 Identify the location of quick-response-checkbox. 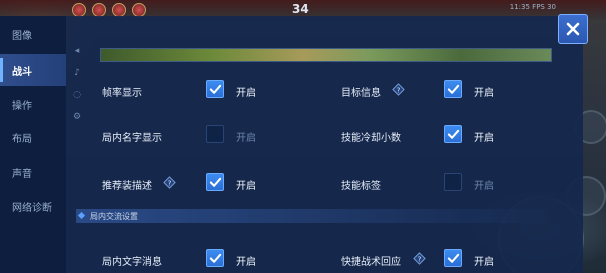
(453, 258).